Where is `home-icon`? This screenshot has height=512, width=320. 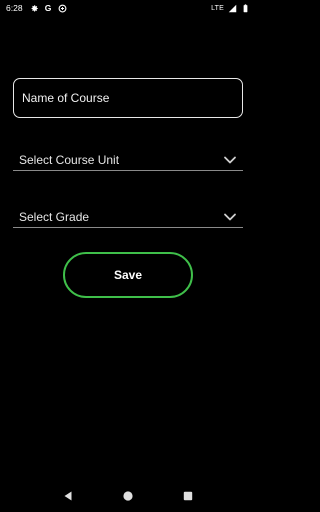 home-icon is located at coordinates (128, 496).